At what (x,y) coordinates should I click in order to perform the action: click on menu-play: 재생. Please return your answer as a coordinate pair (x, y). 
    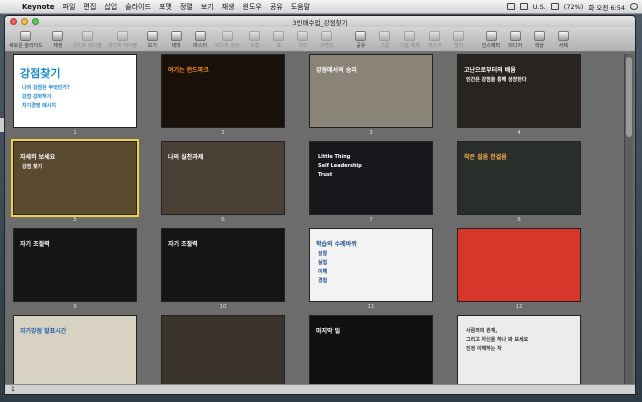
    Looking at the image, I should click on (228, 7).